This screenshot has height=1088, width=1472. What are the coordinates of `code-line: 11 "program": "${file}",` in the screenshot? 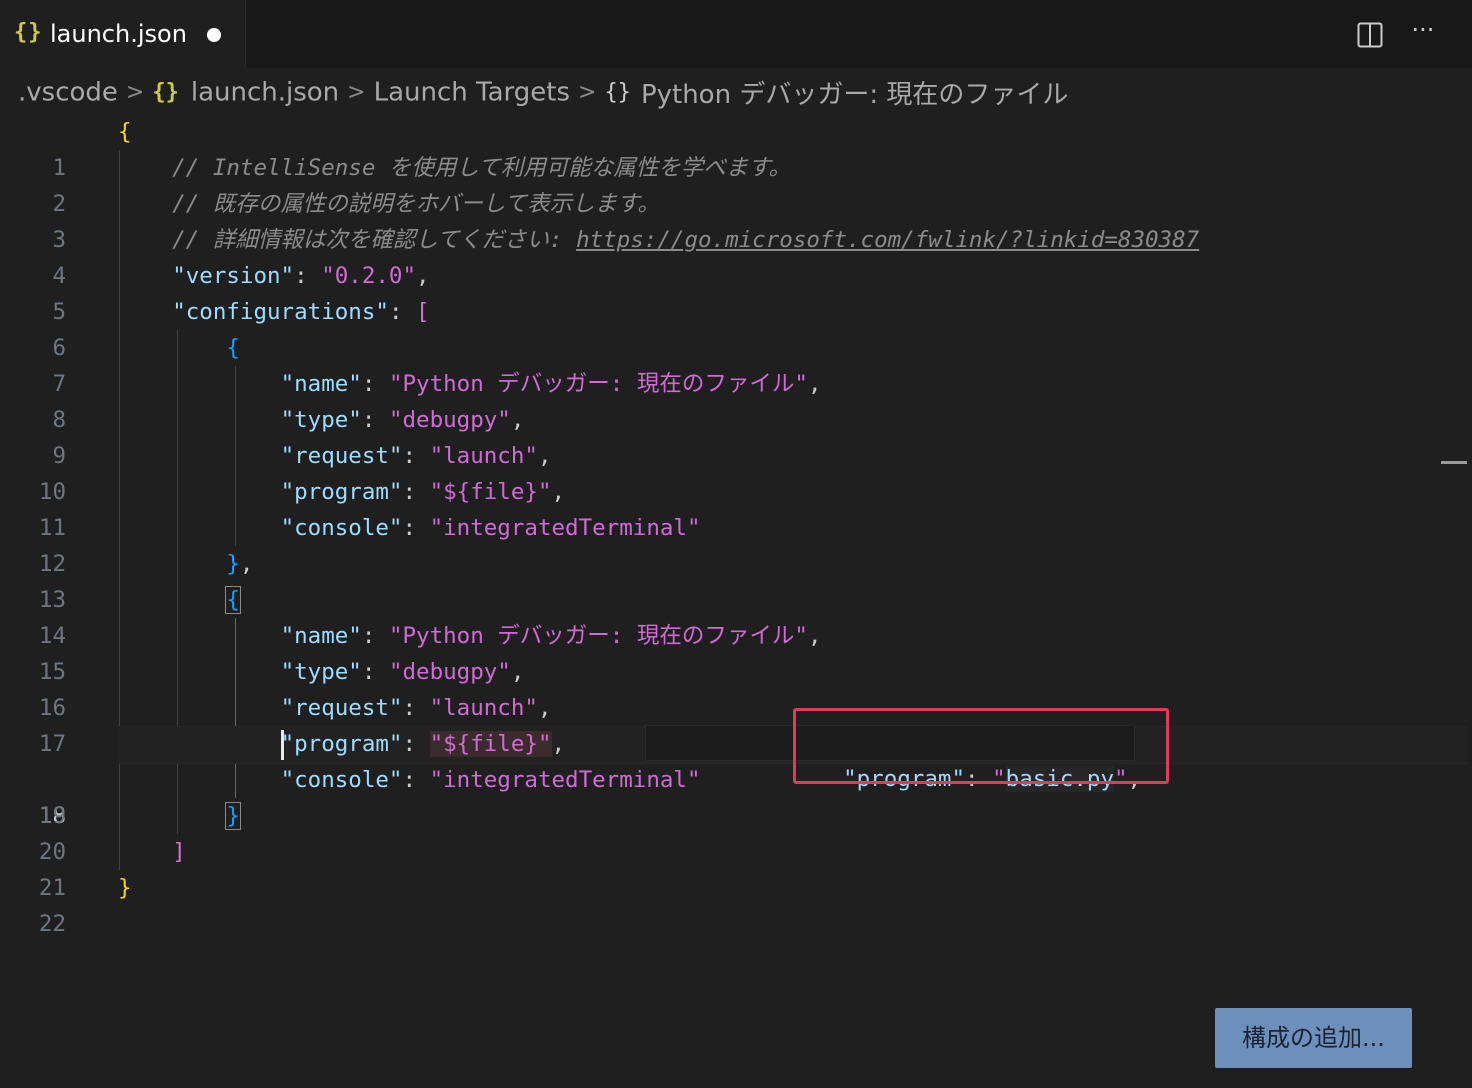 It's located at (736, 507).